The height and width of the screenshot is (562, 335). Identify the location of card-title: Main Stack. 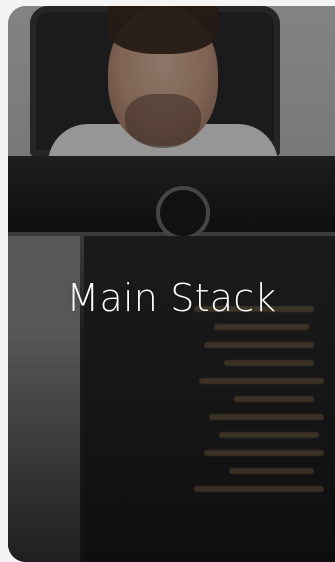
(171, 298).